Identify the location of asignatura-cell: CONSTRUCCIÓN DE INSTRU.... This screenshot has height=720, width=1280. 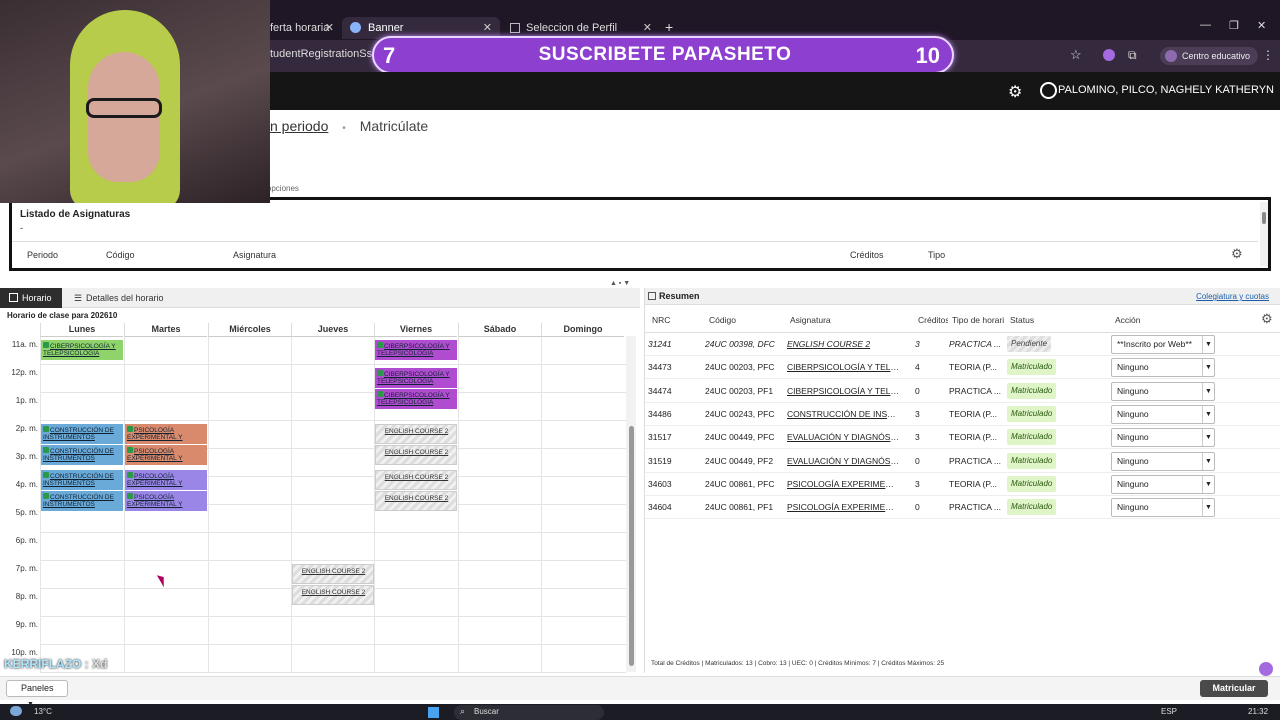
(843, 414).